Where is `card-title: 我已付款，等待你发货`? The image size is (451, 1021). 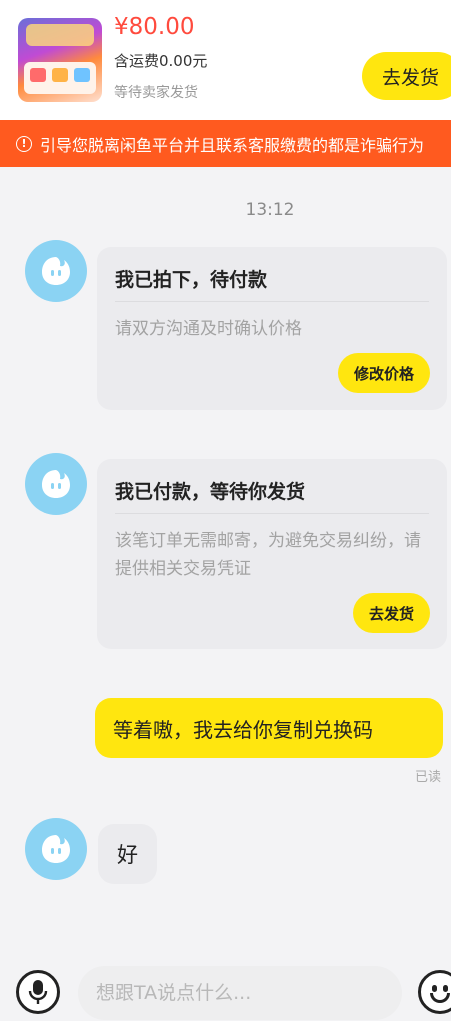
card-title: 我已付款，等待你发货 is located at coordinates (210, 492).